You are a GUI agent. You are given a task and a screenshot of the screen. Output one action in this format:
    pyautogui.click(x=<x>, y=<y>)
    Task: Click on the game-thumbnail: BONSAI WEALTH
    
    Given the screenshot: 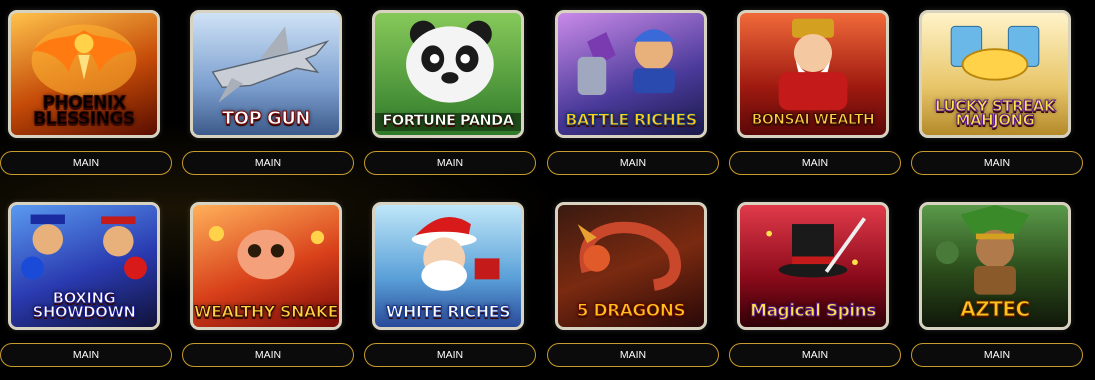 What is the action you would take?
    pyautogui.click(x=813, y=74)
    